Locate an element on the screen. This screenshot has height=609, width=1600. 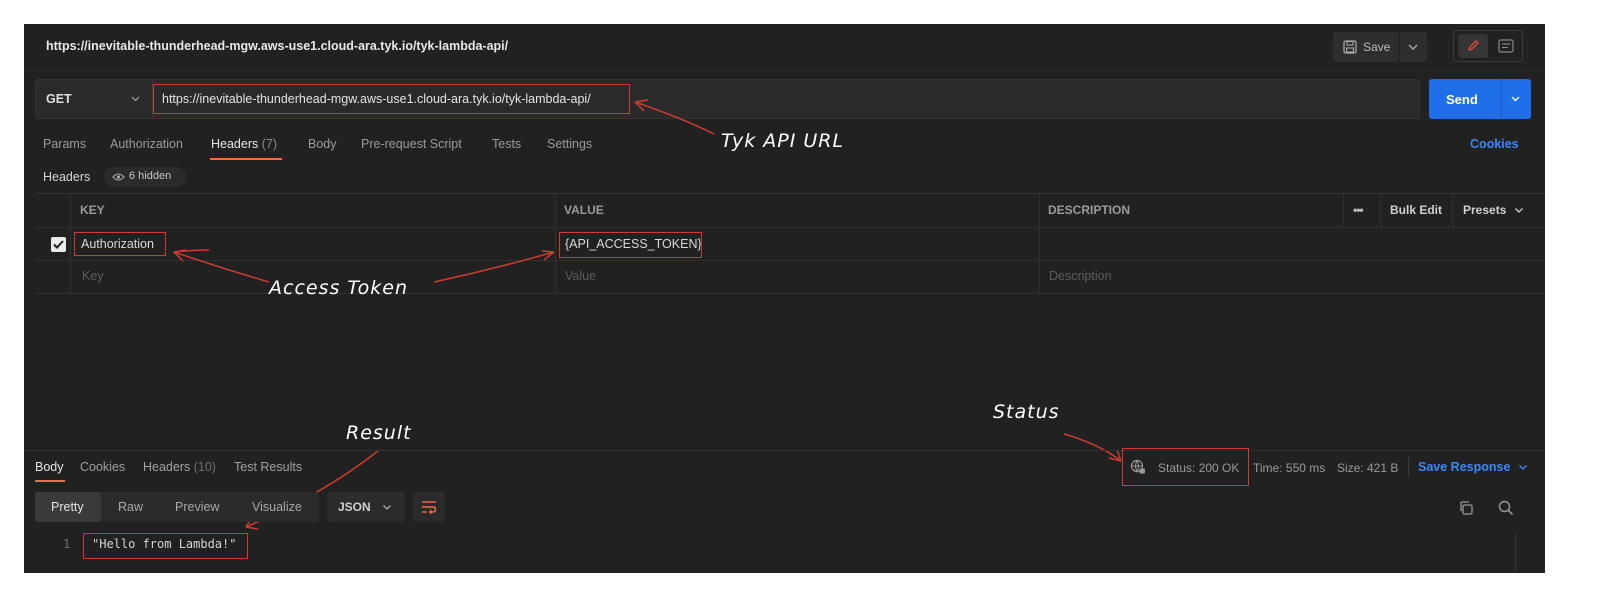
result-highlight-box is located at coordinates (165, 546).